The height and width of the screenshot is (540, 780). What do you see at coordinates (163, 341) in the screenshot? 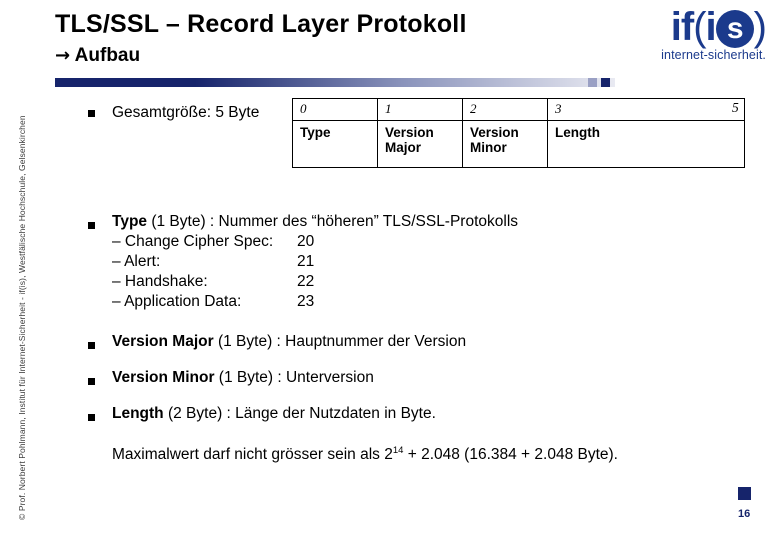
I see `bullet-3-bold: Version Major` at bounding box center [163, 341].